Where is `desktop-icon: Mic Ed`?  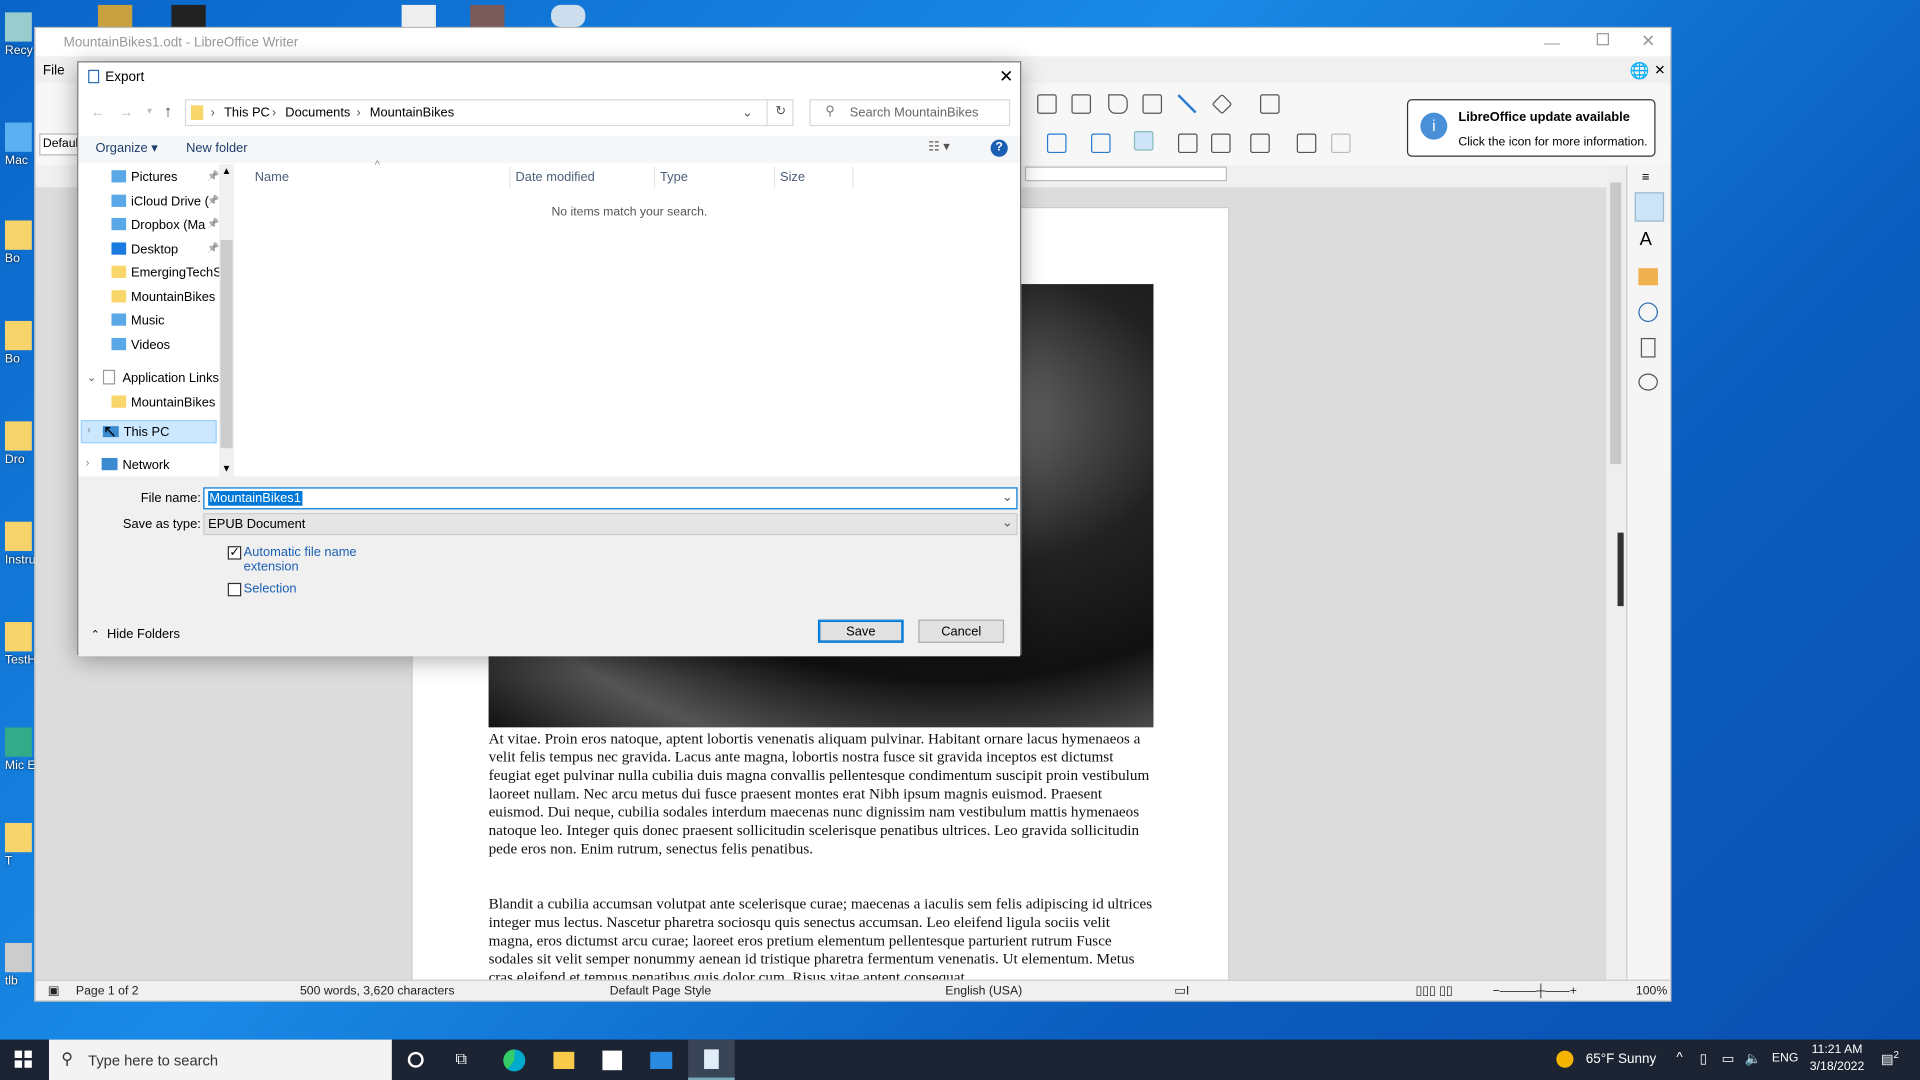
desktop-icon: Mic Ed is located at coordinates (20, 750).